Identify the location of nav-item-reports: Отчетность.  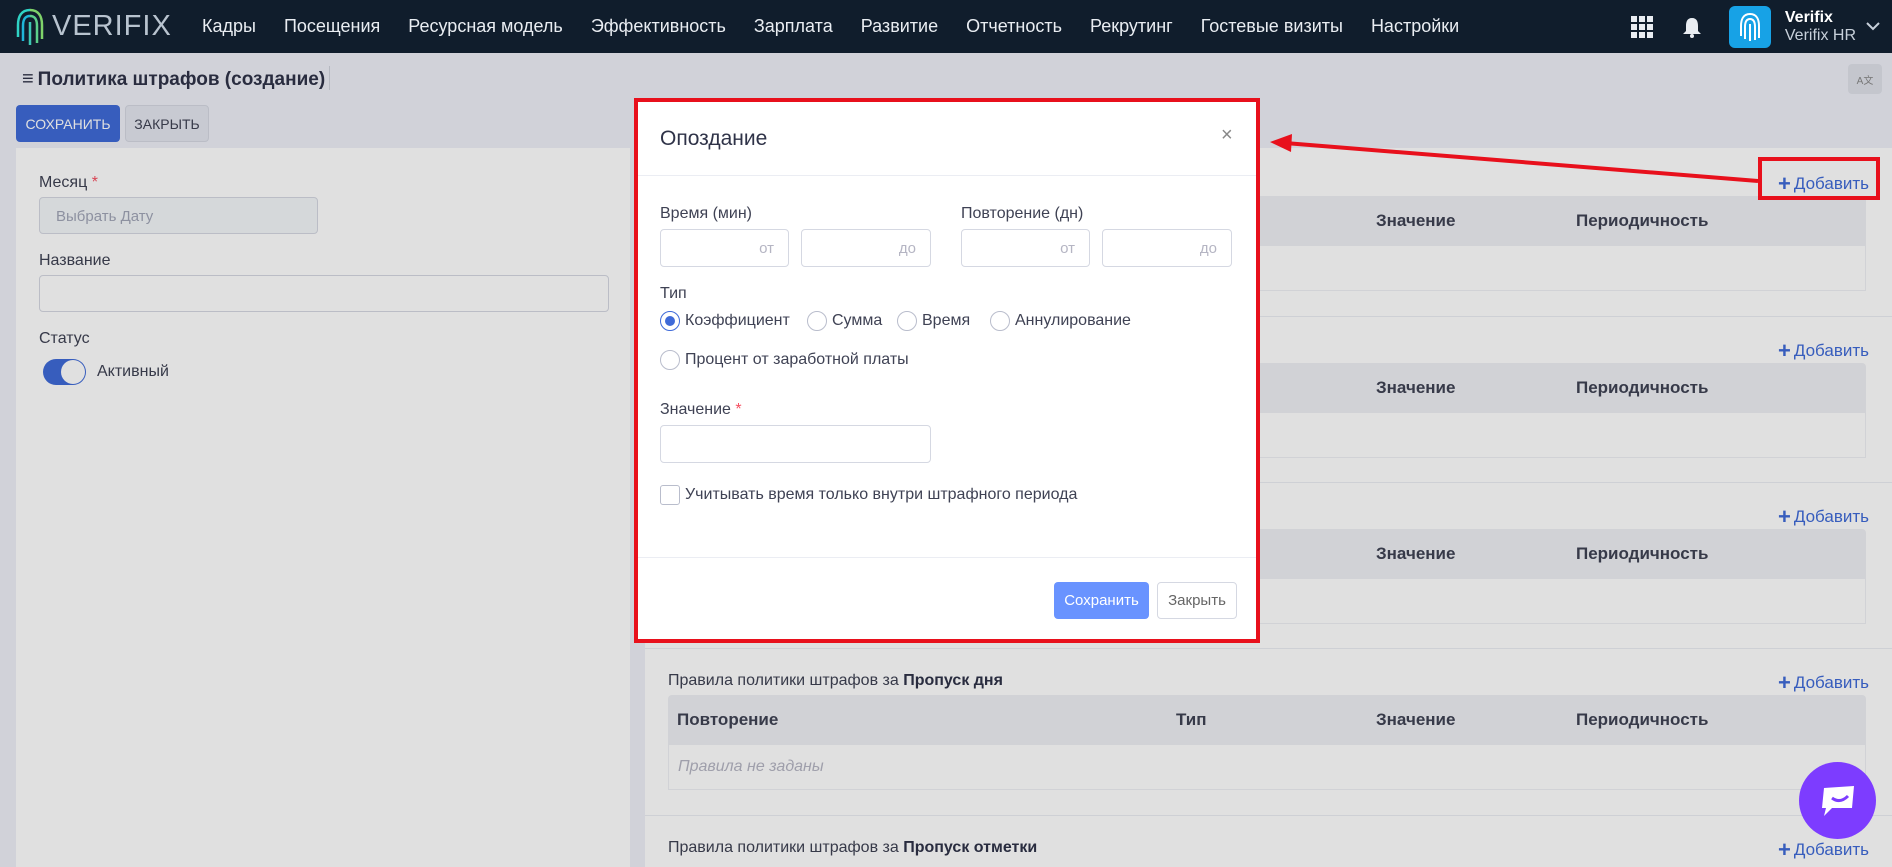
(1014, 26).